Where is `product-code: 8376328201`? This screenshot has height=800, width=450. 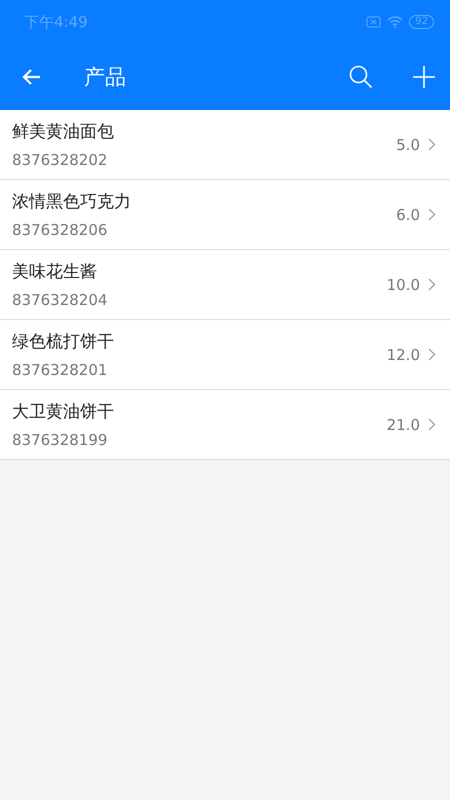
product-code: 8376328201 is located at coordinates (60, 370).